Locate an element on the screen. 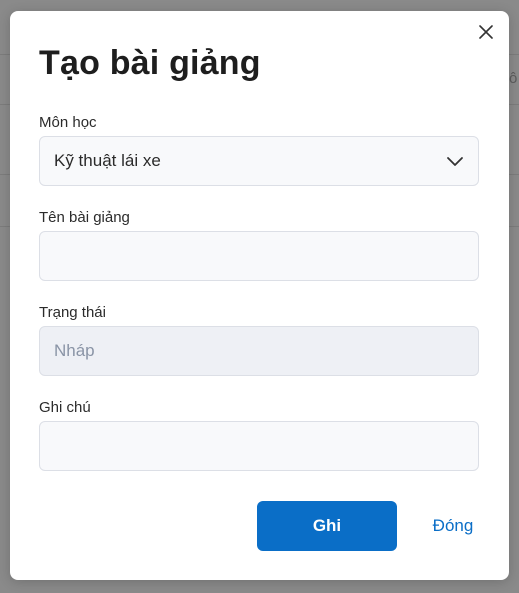  dialog-title: Tạo bài giảng is located at coordinates (150, 63).